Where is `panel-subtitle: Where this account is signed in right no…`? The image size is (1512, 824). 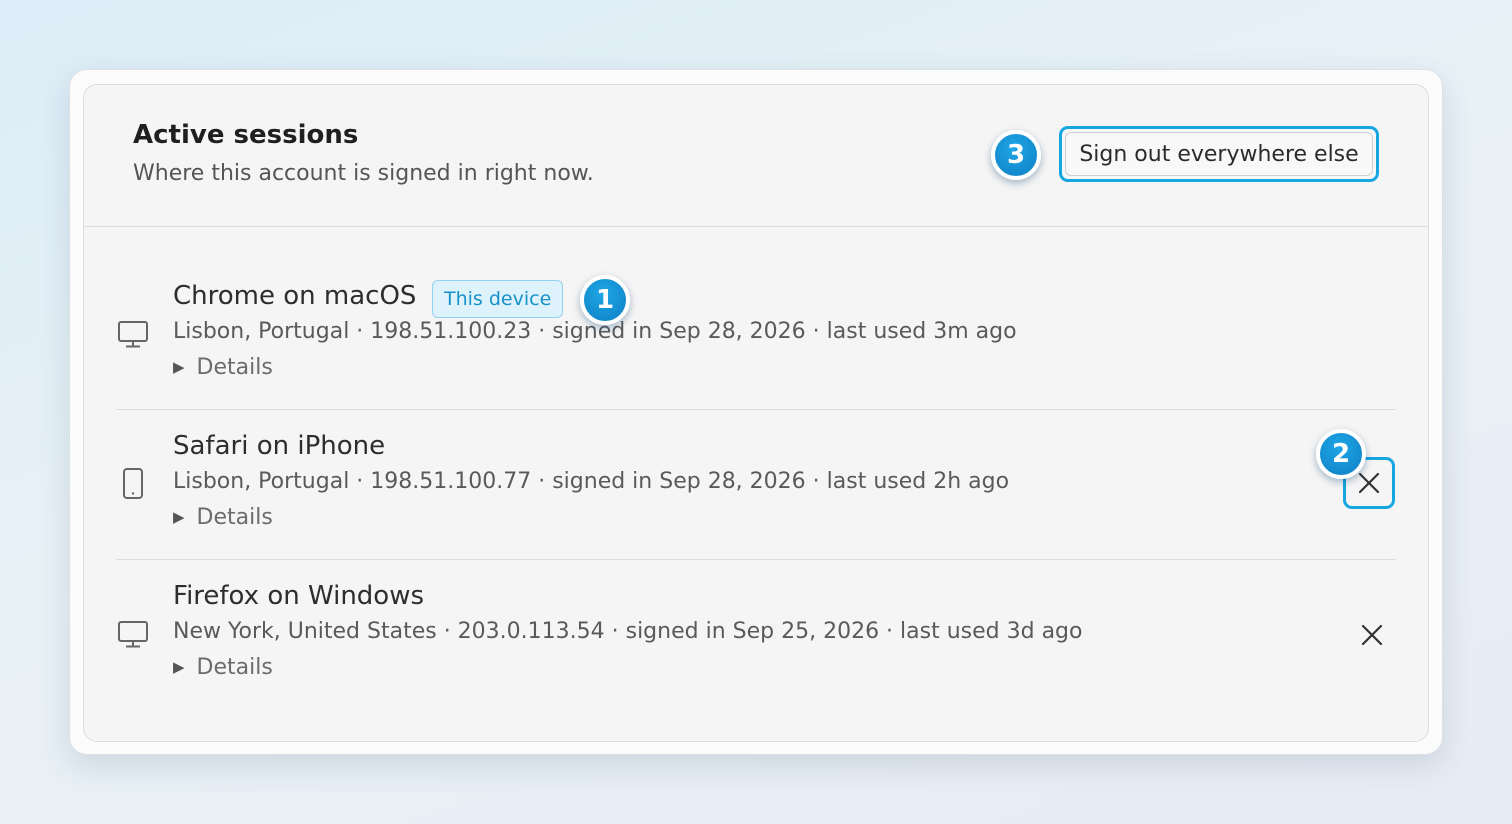
panel-subtitle: Where this account is signed in right no… is located at coordinates (363, 173).